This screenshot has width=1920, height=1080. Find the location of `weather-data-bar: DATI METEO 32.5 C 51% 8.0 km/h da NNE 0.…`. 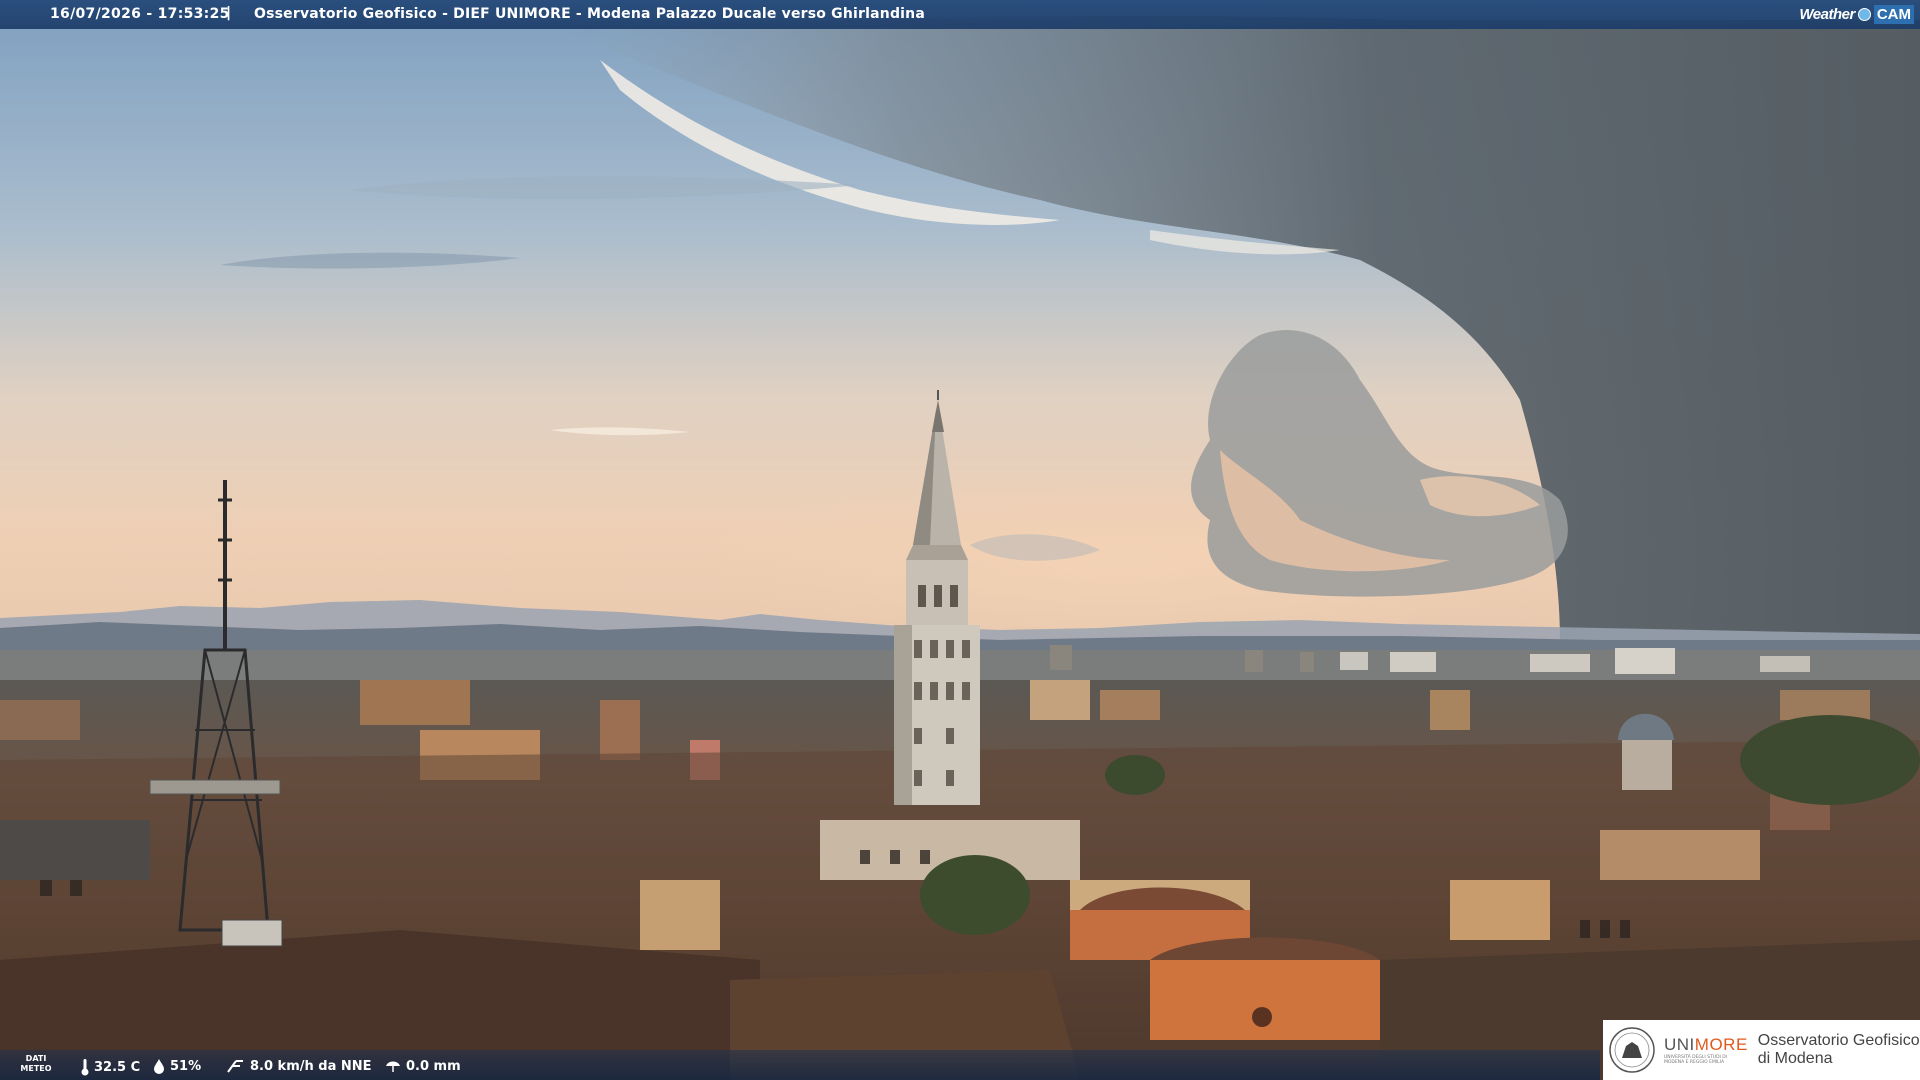

weather-data-bar: DATI METEO 32.5 C 51% 8.0 km/h da NNE 0.… is located at coordinates (800, 1065).